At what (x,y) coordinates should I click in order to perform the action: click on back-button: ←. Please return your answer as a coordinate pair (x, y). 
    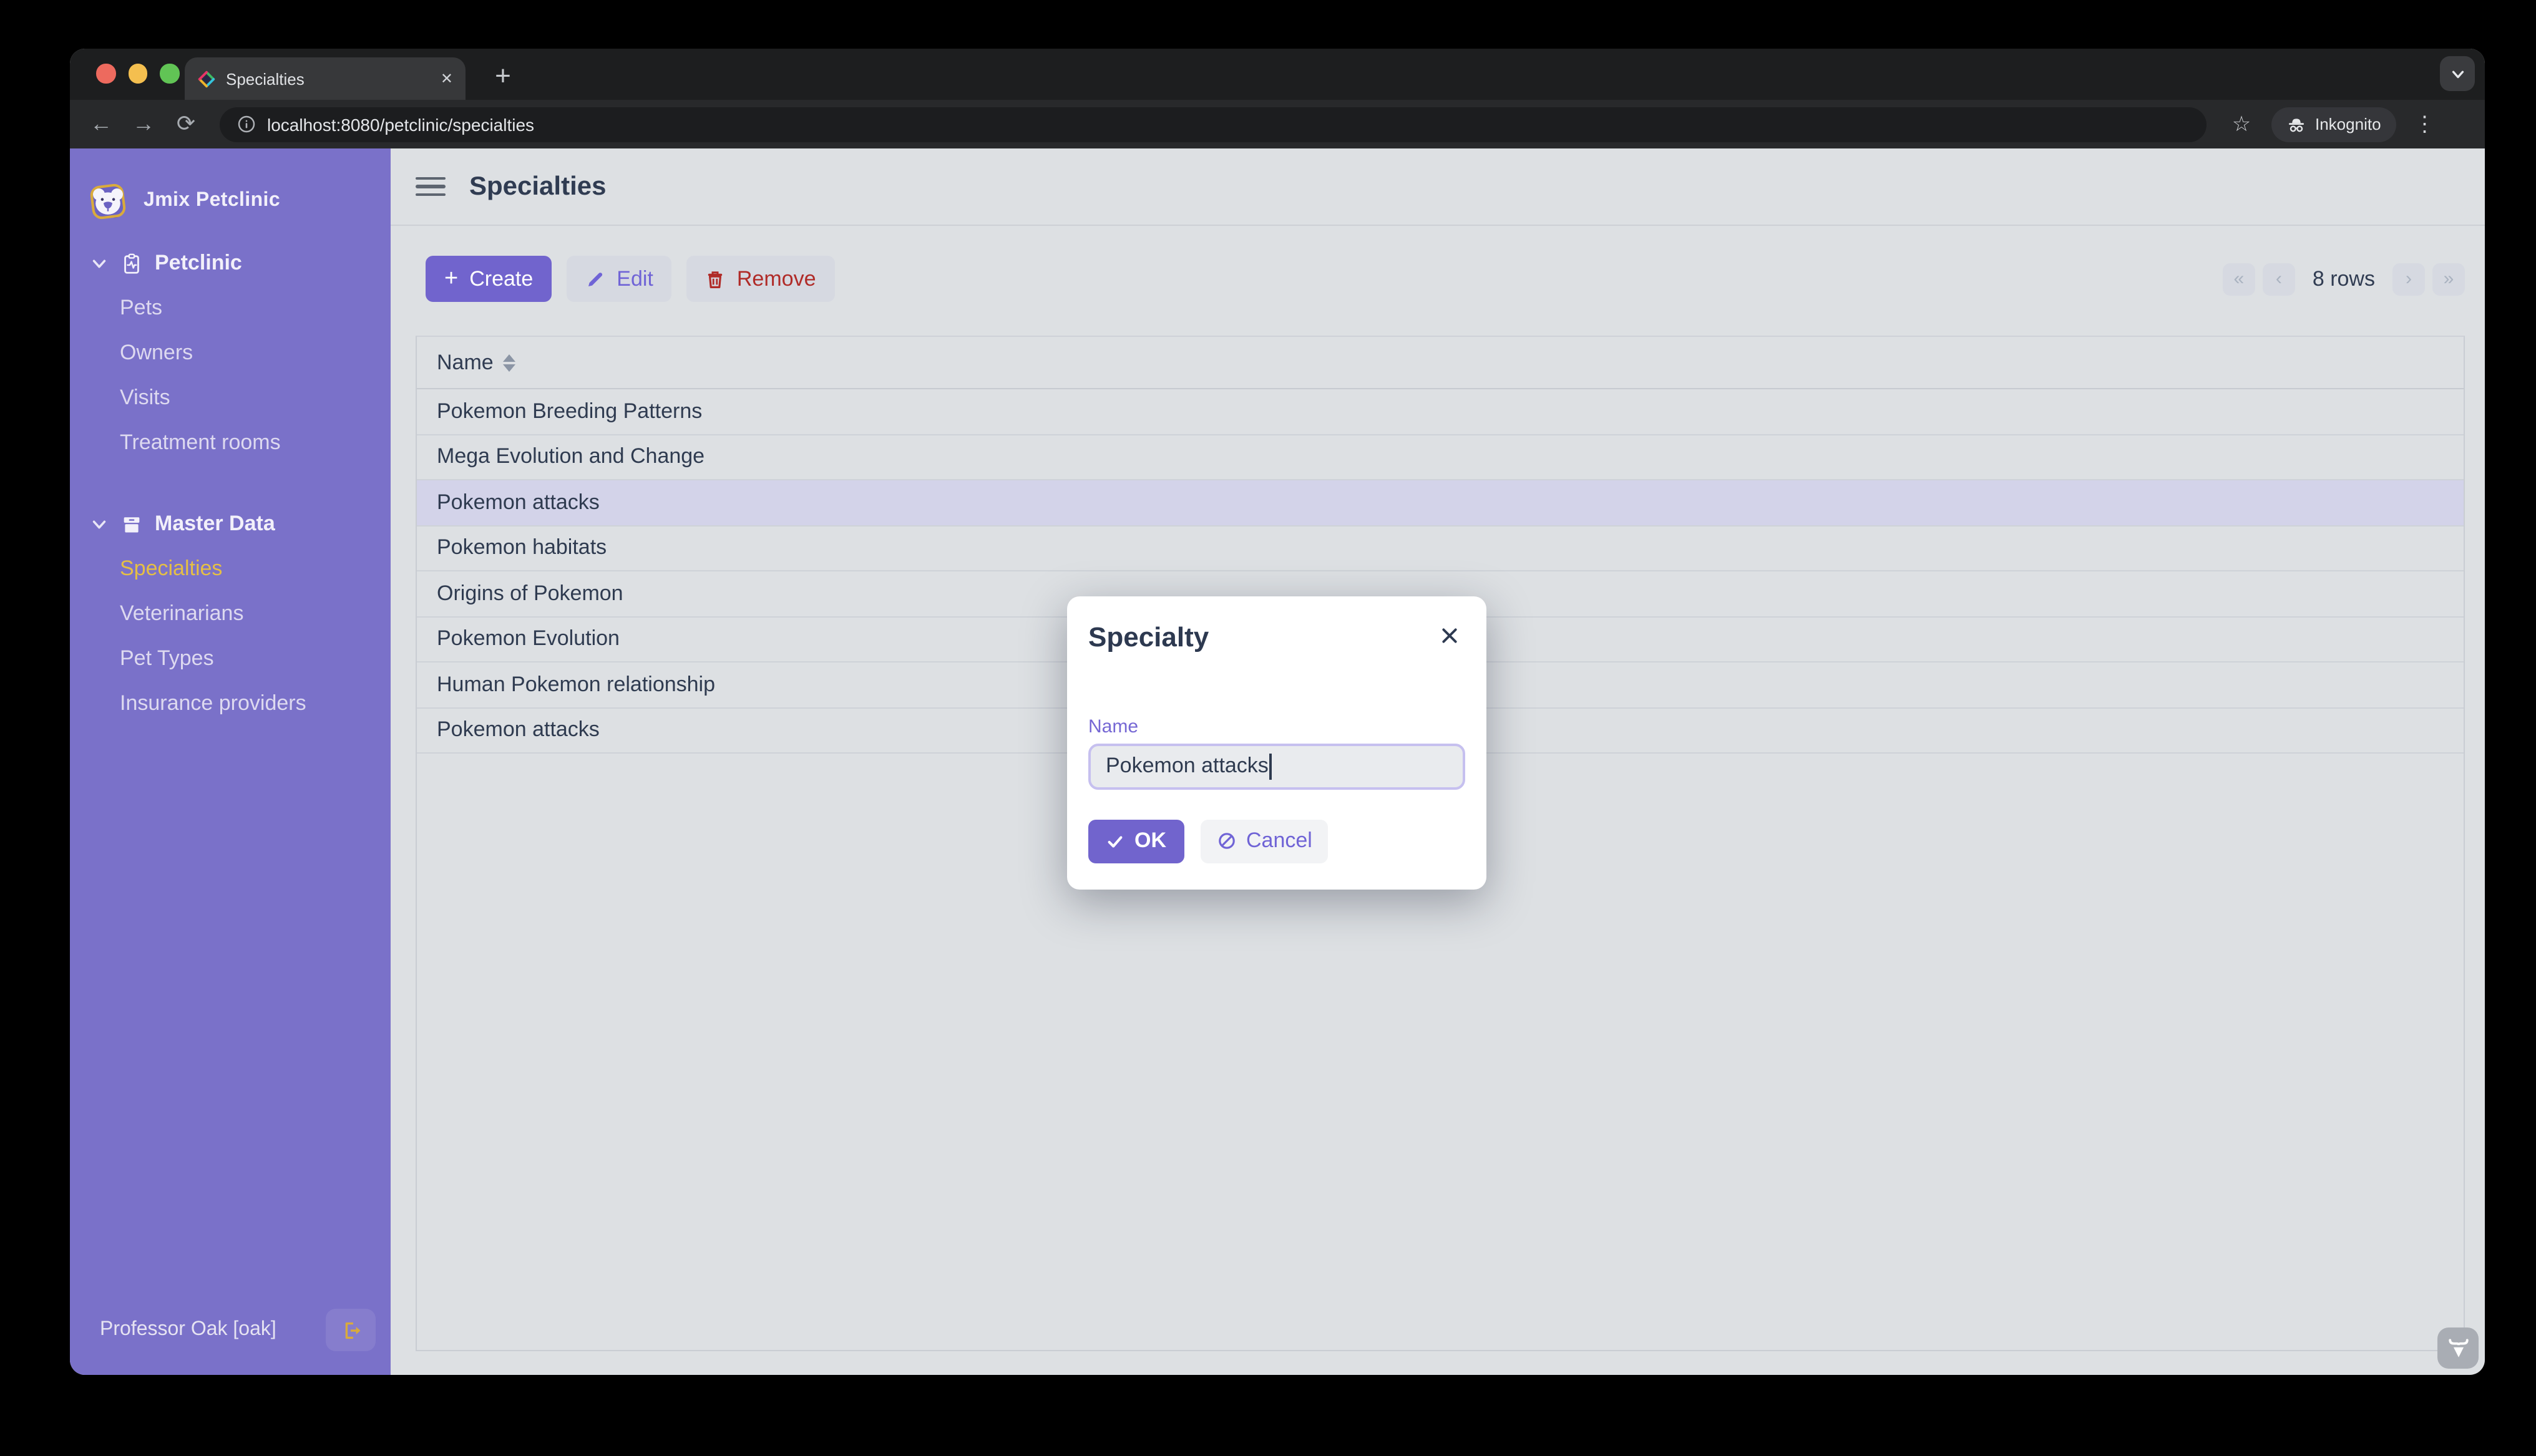
    Looking at the image, I should click on (101, 124).